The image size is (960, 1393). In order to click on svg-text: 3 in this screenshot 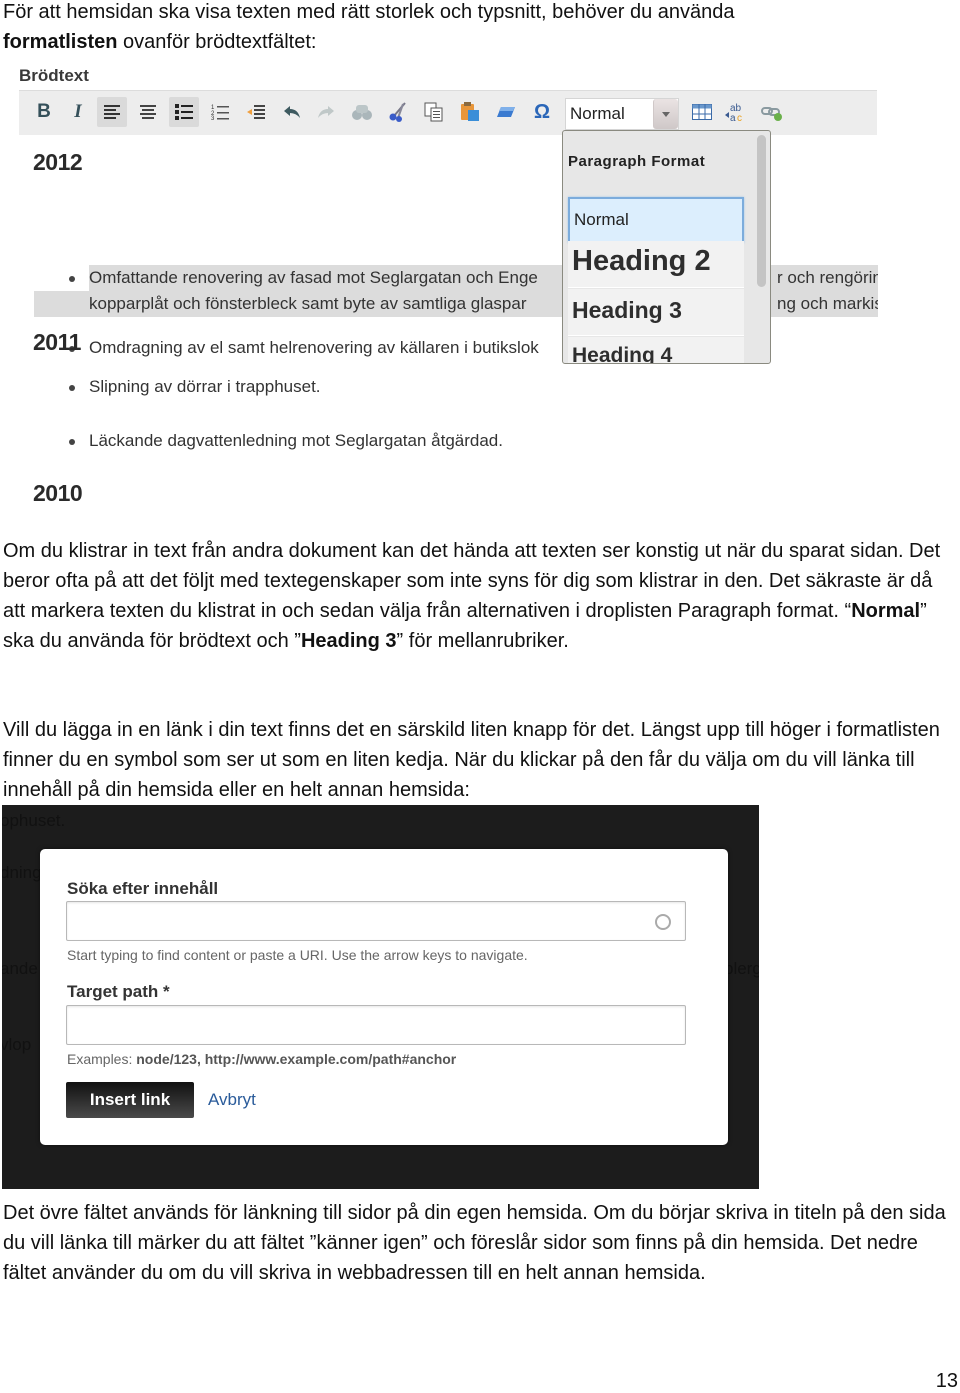, I will do `click(213, 118)`.